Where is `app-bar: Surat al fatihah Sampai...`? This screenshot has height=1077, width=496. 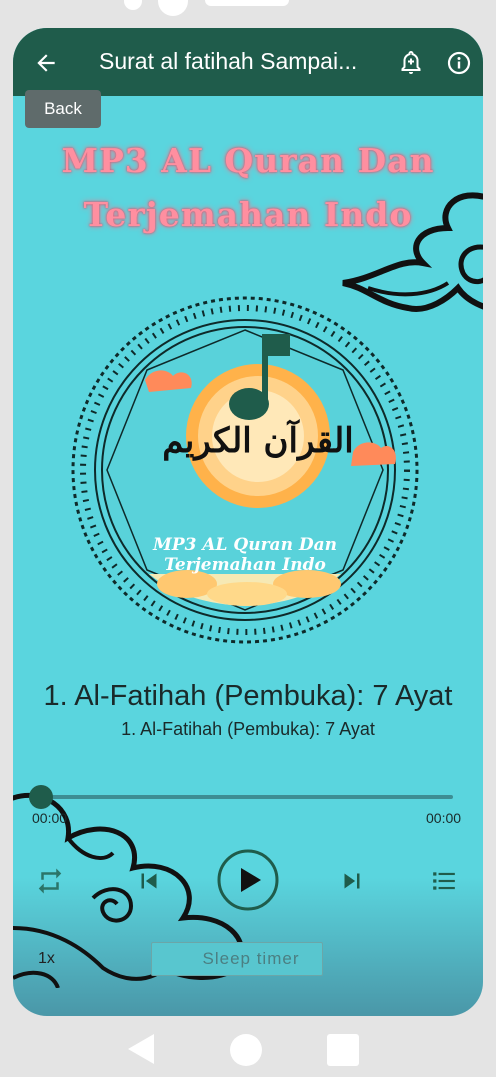 app-bar: Surat al fatihah Sampai... is located at coordinates (248, 62).